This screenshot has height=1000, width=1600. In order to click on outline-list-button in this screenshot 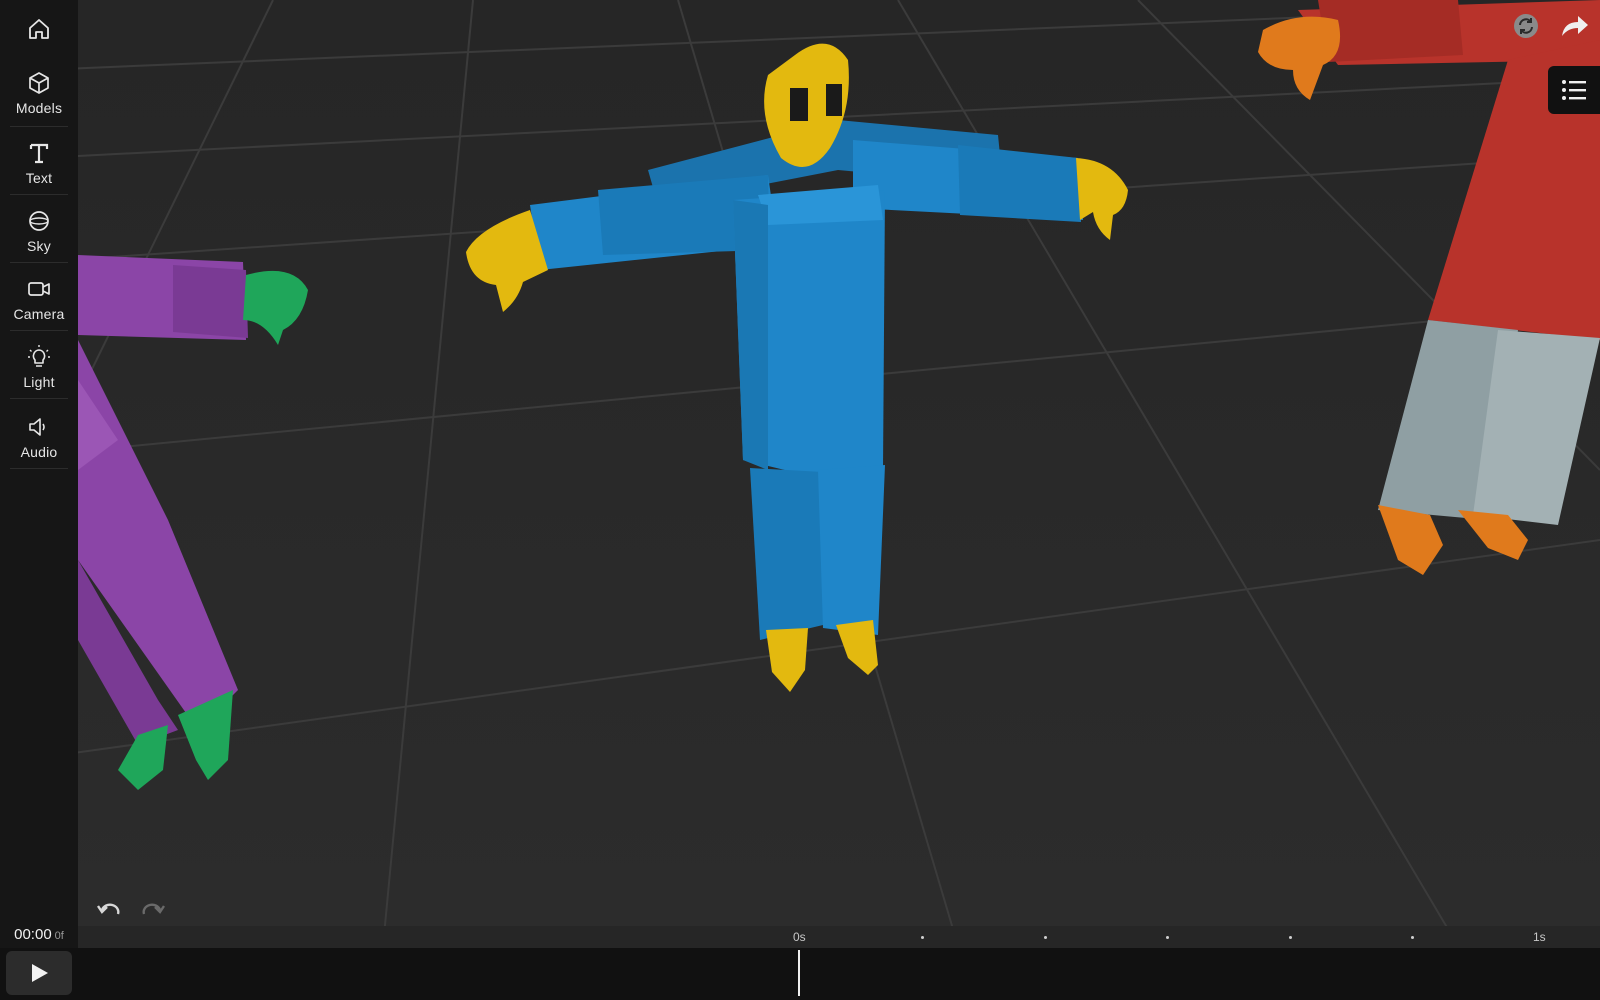, I will do `click(1574, 90)`.